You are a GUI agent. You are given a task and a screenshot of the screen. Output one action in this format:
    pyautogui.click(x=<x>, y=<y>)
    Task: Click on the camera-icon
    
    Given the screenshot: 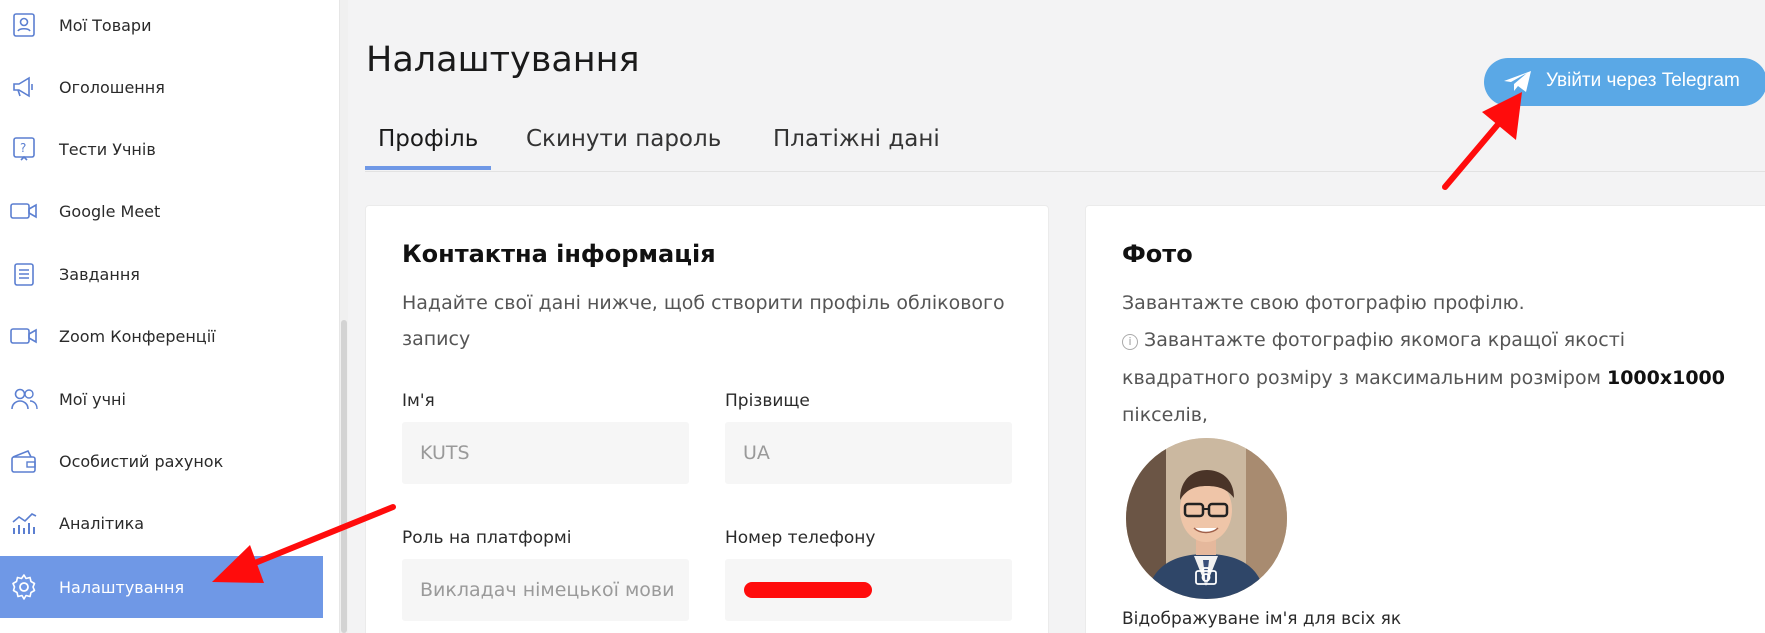 What is the action you would take?
    pyautogui.click(x=1206, y=578)
    